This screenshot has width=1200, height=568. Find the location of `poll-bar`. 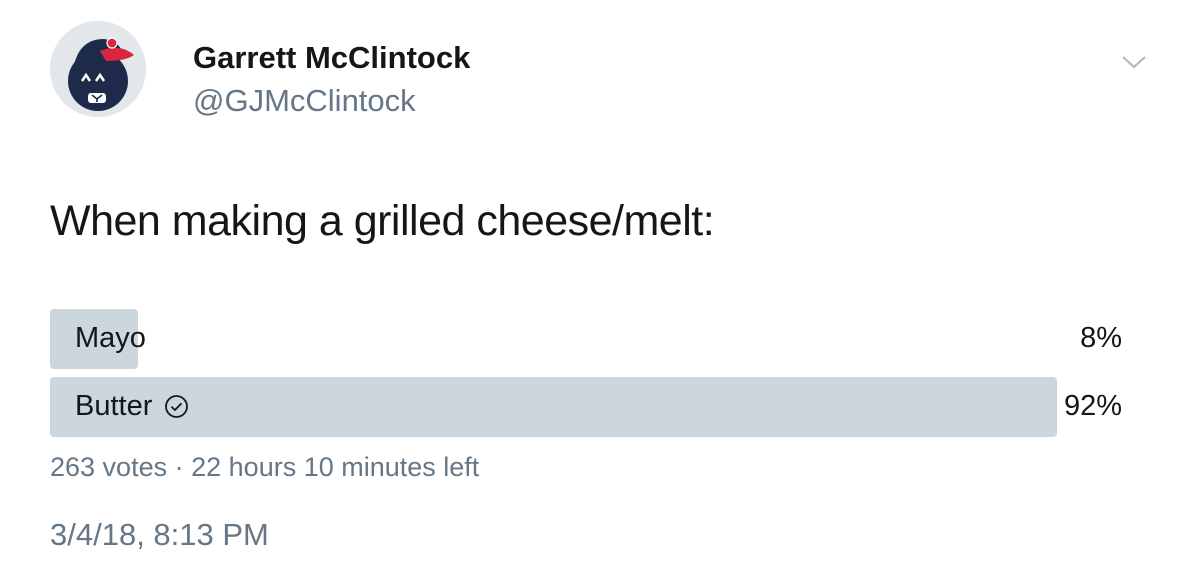

poll-bar is located at coordinates (553, 407).